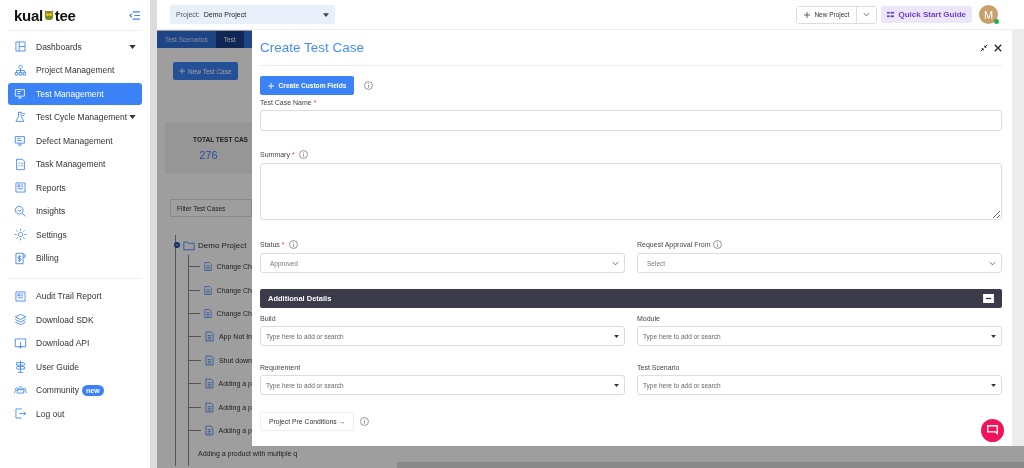 This screenshot has height=468, width=1024. What do you see at coordinates (75, 164) in the screenshot?
I see `sidebar-item: Task Management` at bounding box center [75, 164].